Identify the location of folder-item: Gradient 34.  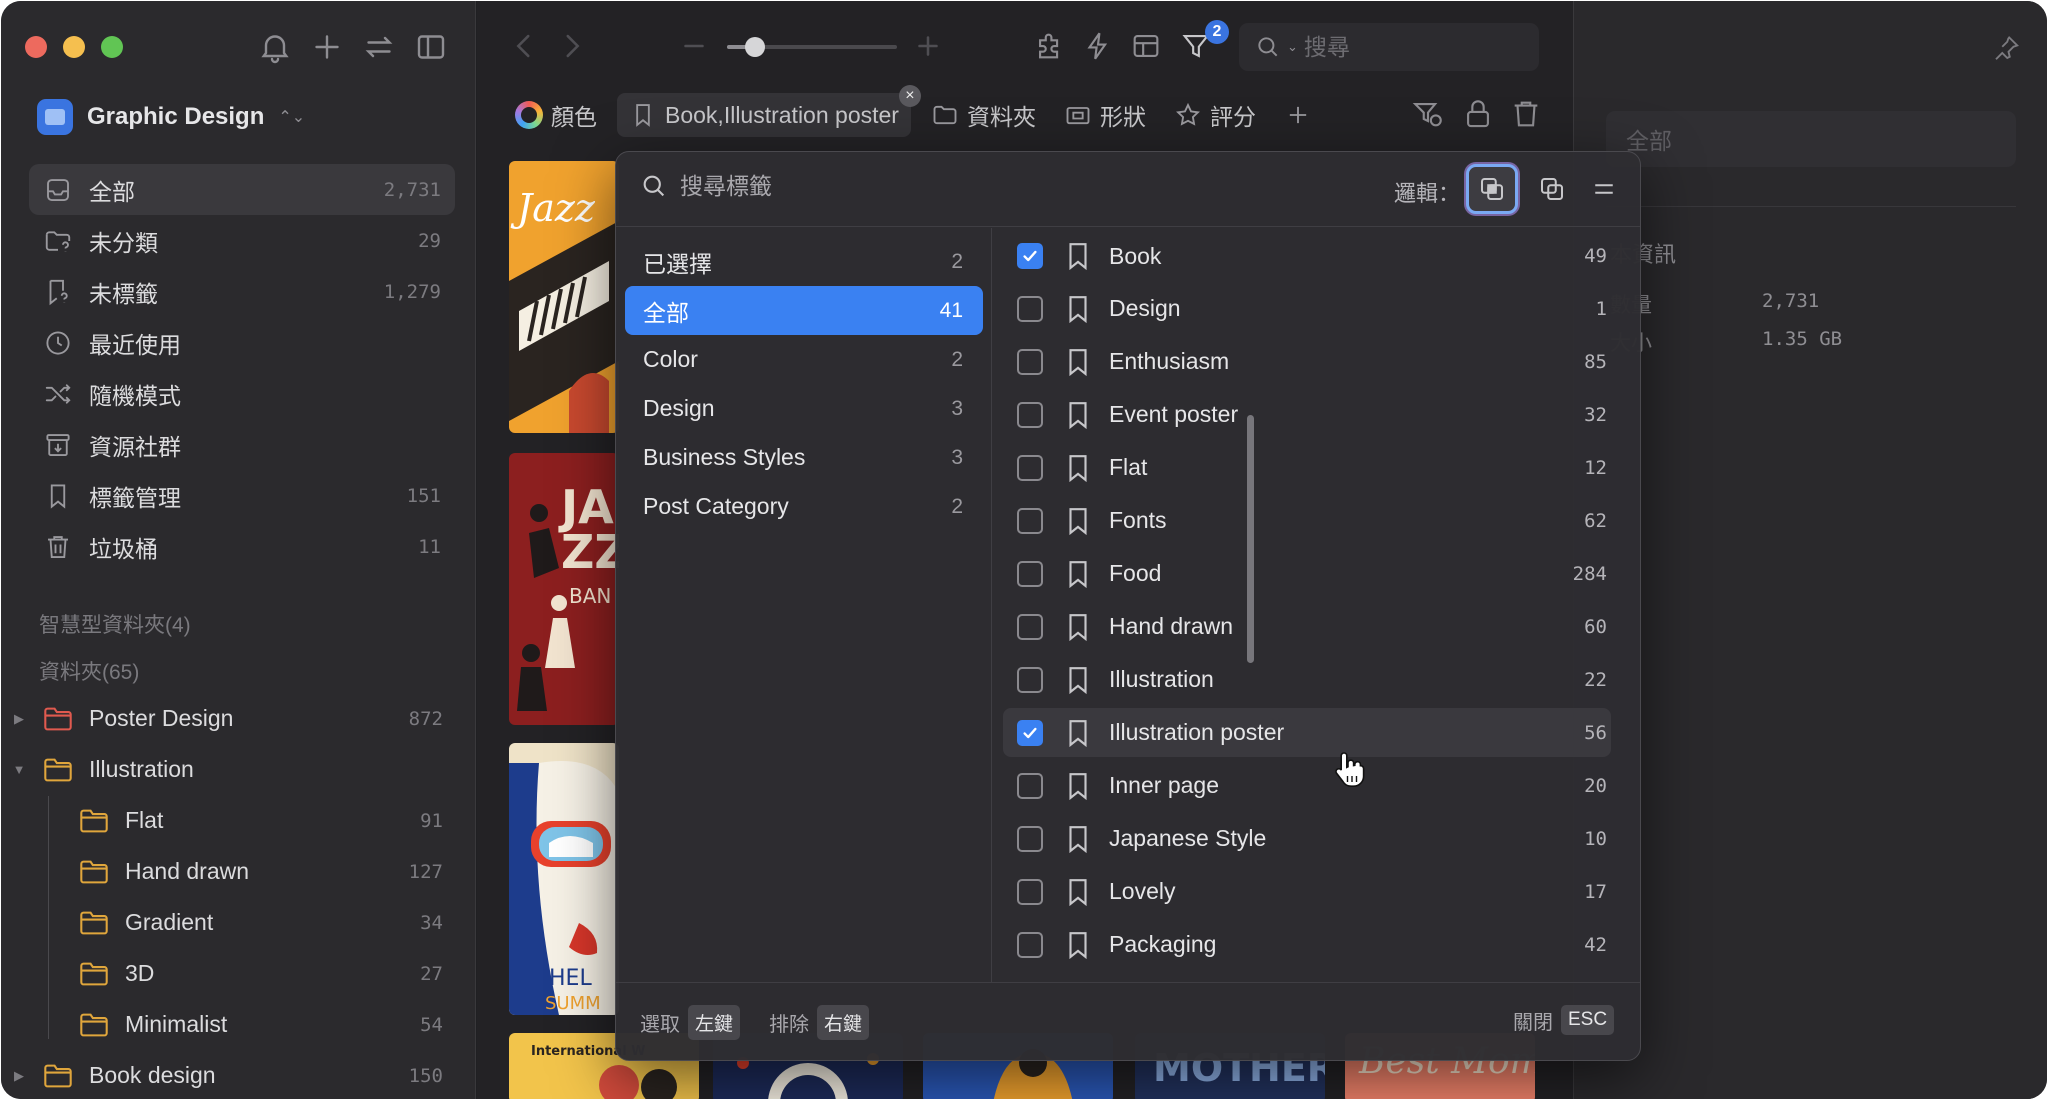
(232, 922).